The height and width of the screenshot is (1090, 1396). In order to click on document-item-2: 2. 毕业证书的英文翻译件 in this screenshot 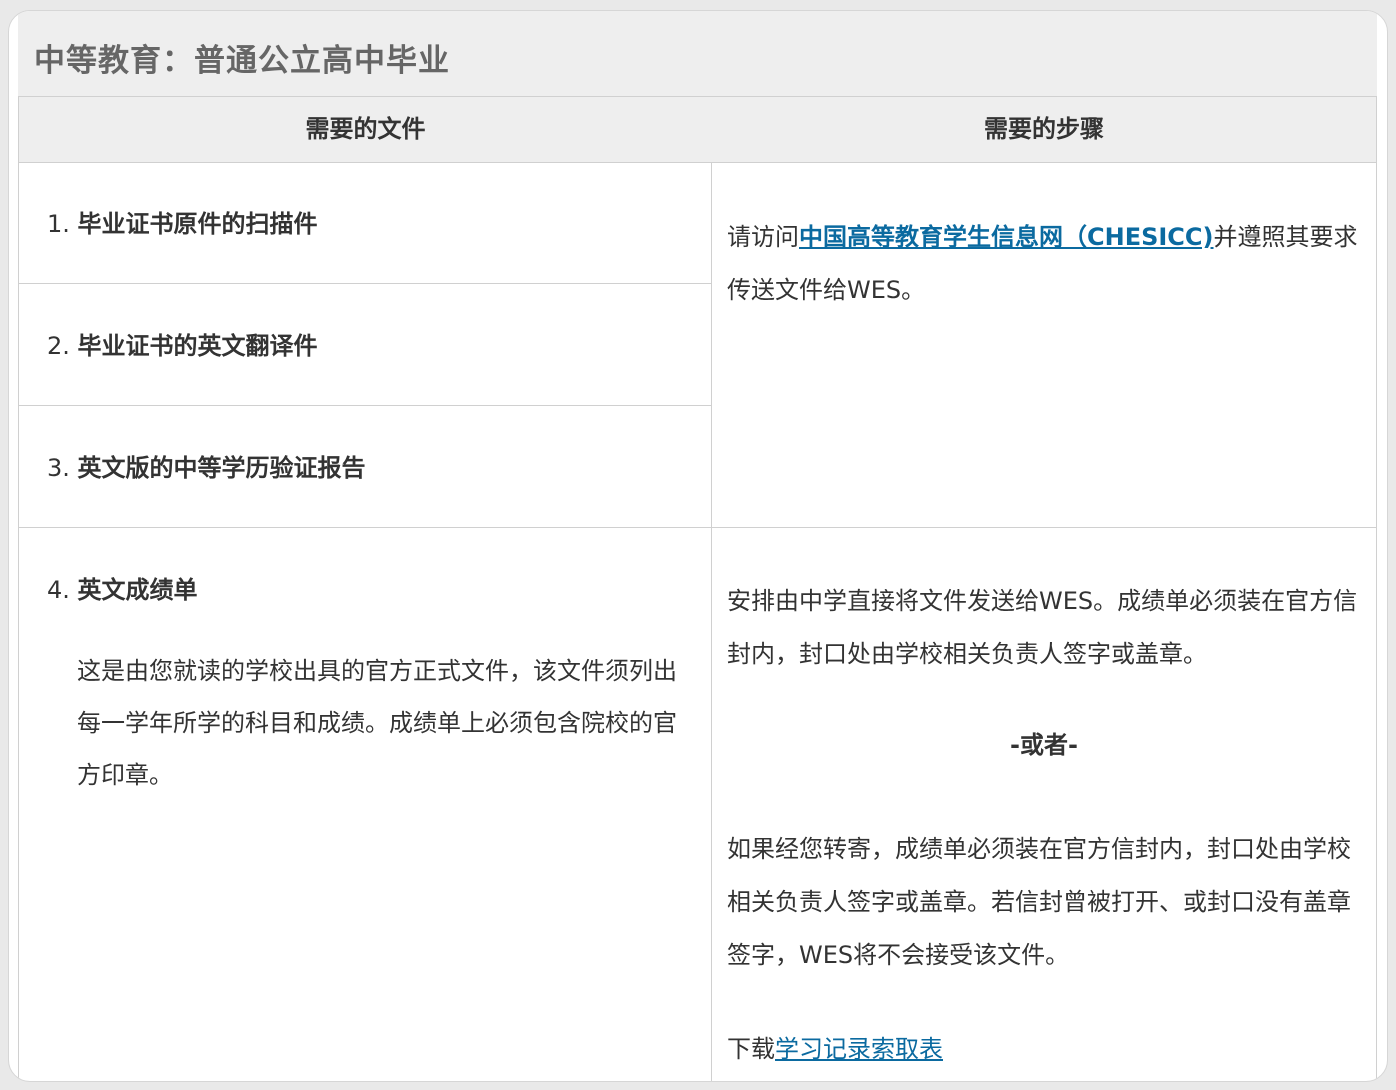, I will do `click(182, 346)`.